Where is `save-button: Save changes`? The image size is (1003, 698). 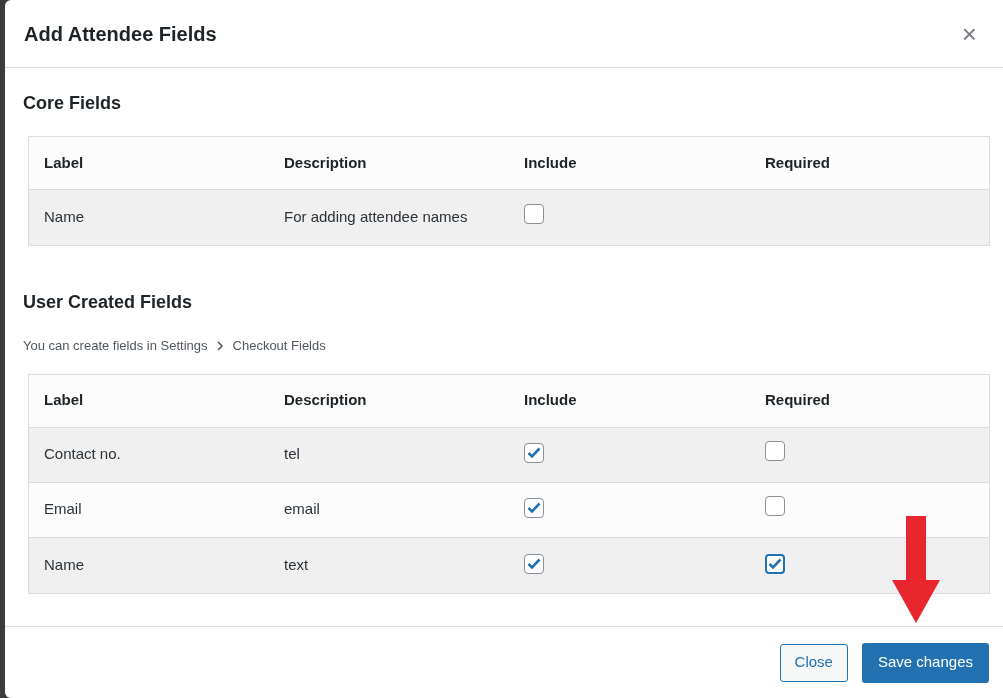 save-button: Save changes is located at coordinates (925, 662).